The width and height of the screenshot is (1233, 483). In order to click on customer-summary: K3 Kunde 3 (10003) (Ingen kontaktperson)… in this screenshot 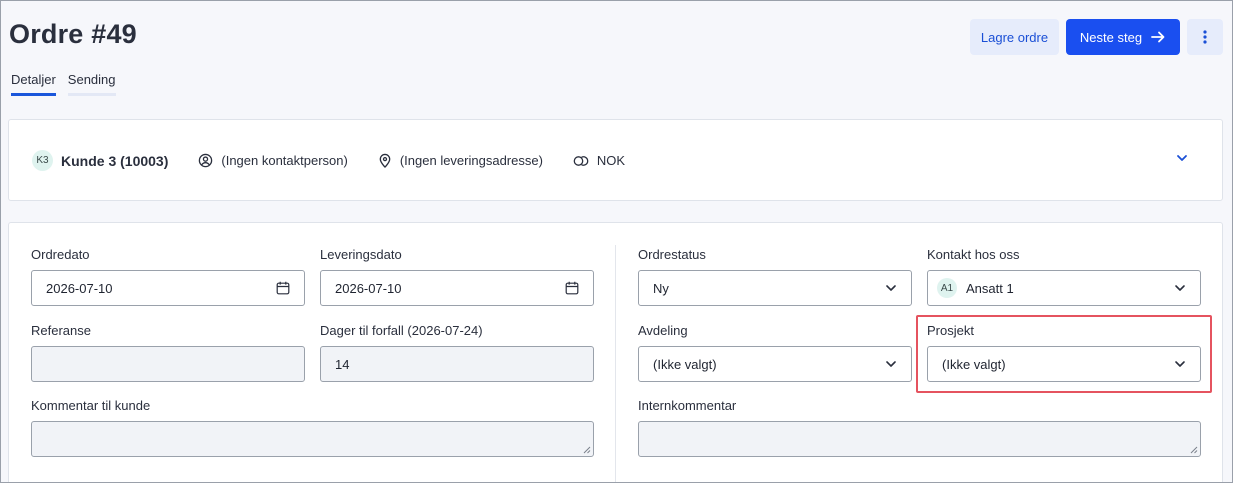, I will do `click(328, 160)`.